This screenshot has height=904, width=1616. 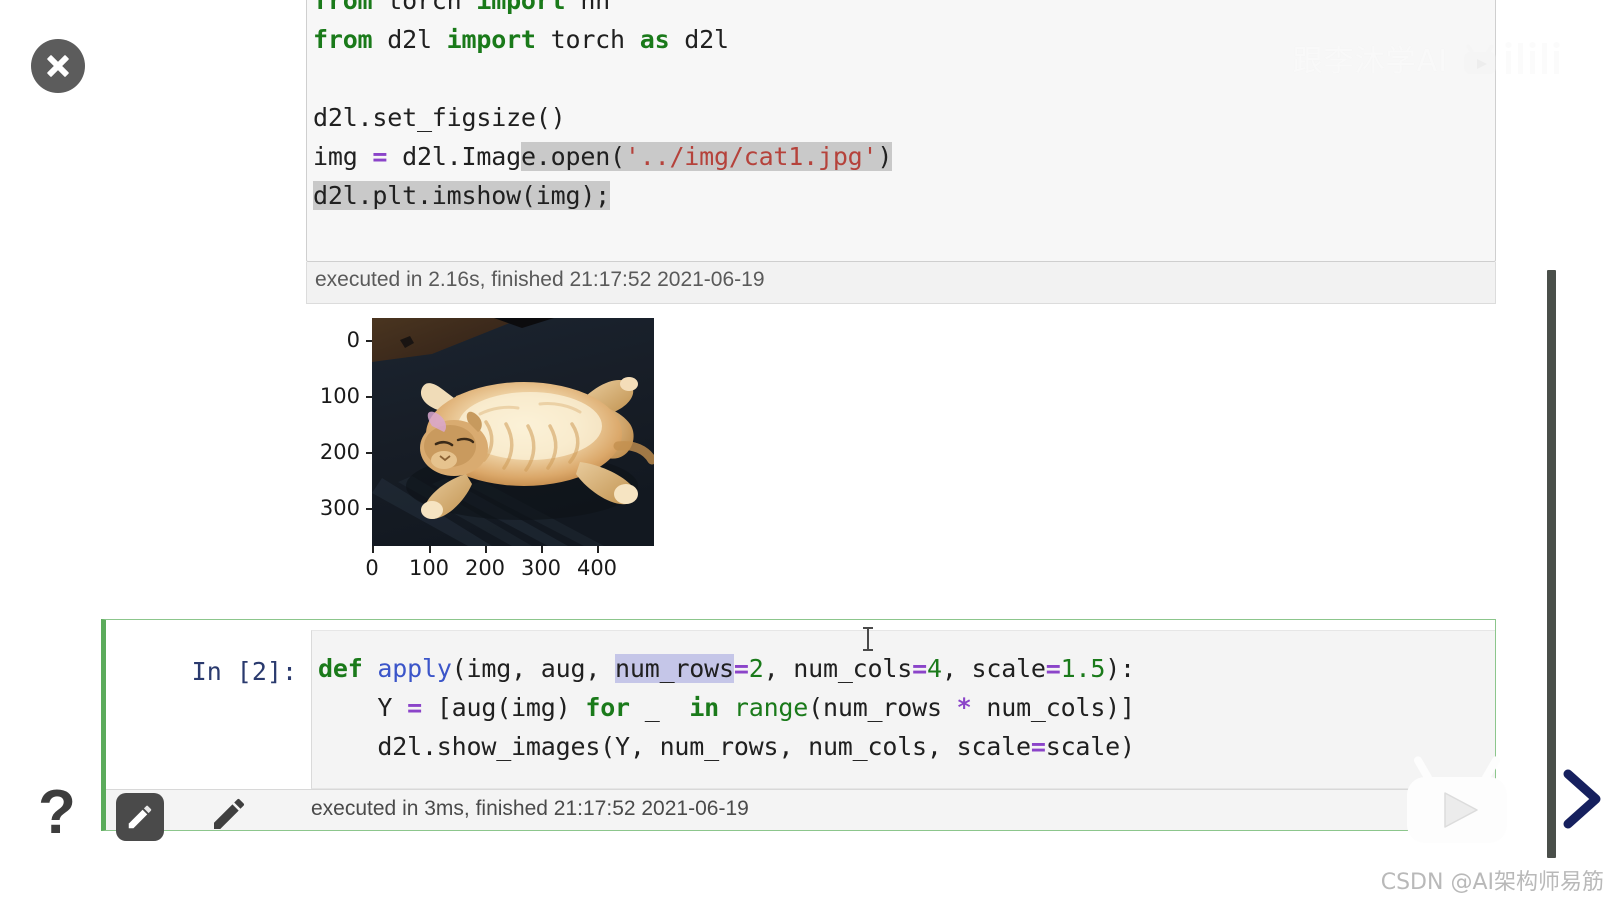 I want to click on operator-equals-5: =, so click(x=1038, y=746).